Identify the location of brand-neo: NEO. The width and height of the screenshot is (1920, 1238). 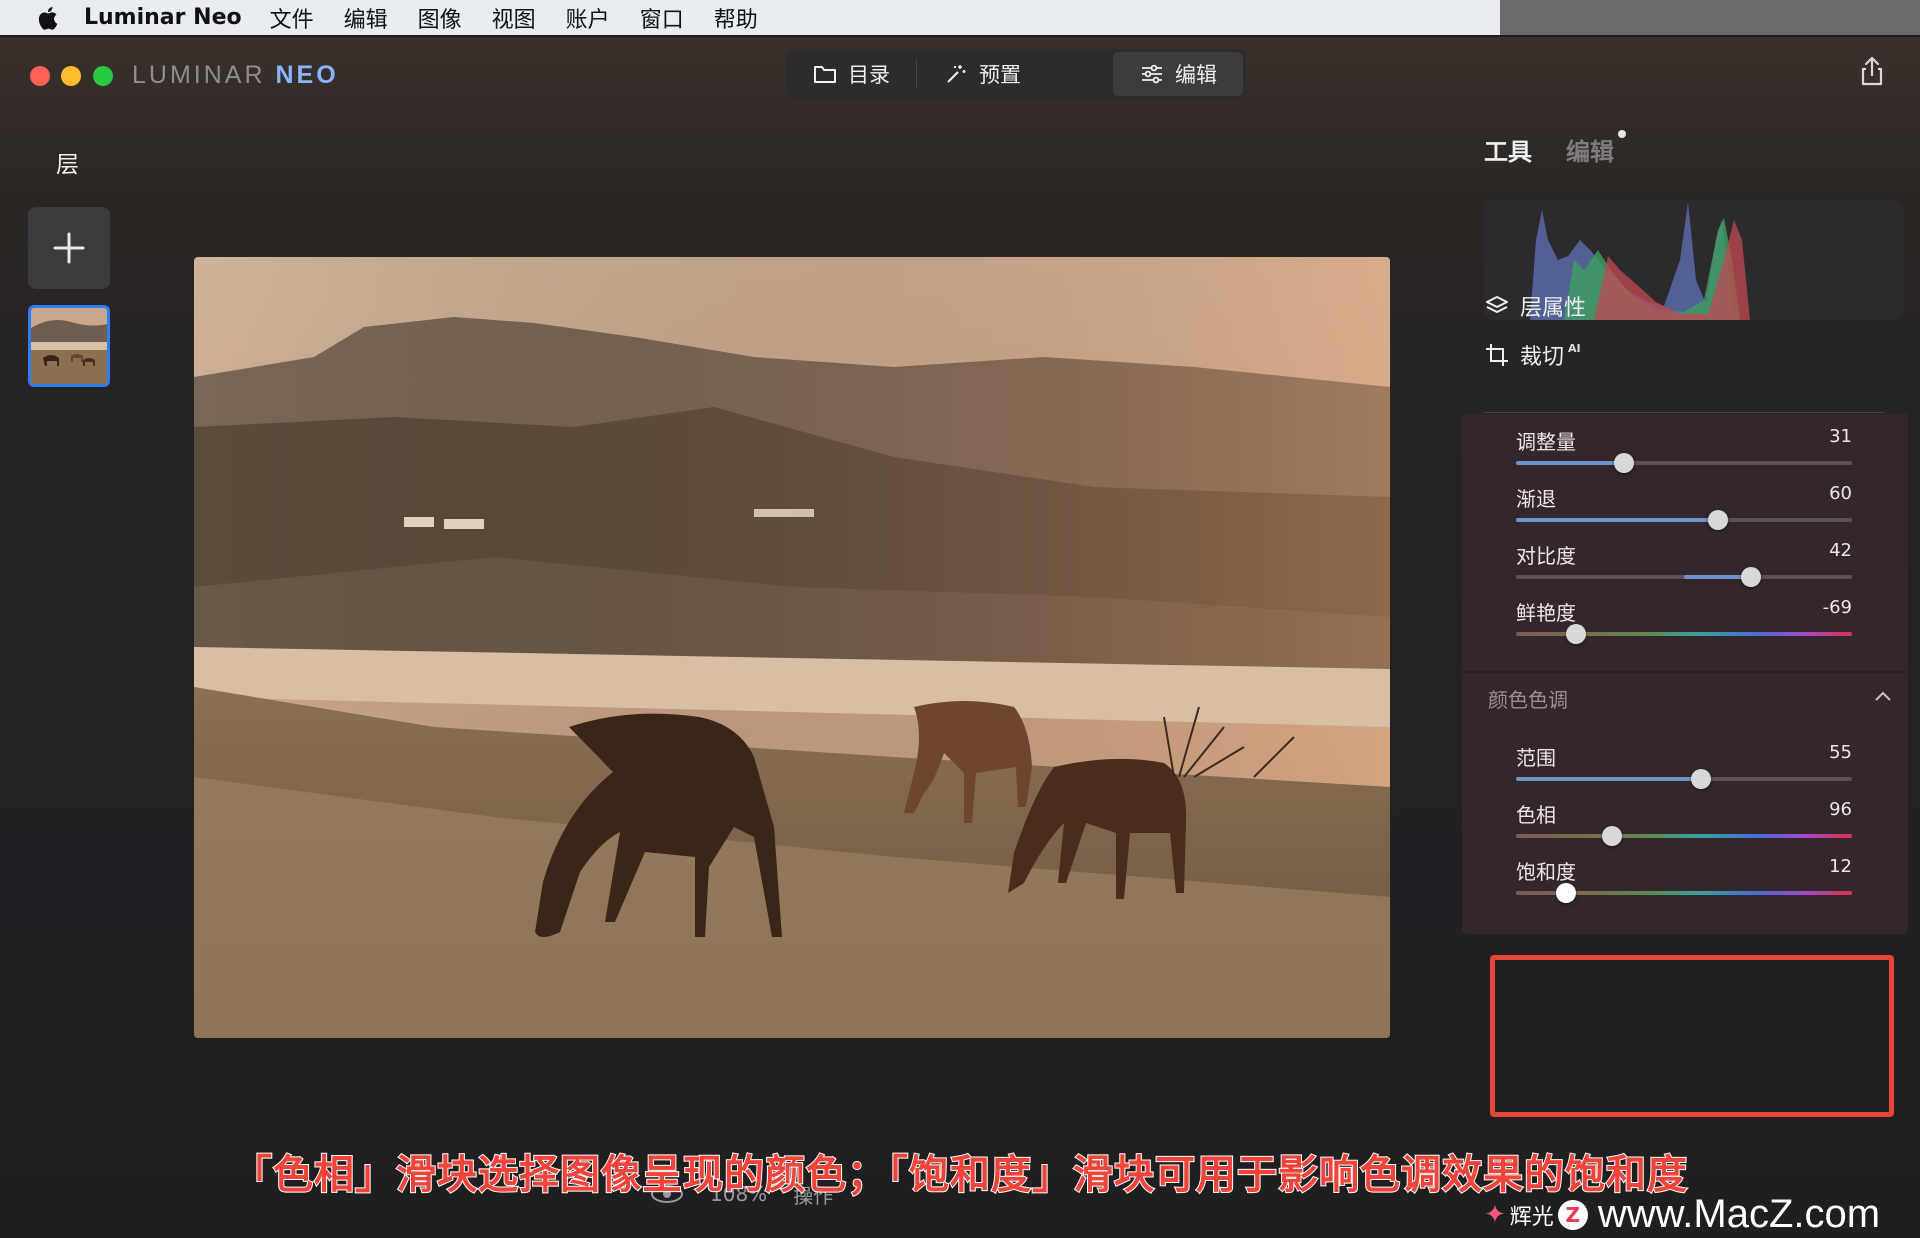
(307, 75).